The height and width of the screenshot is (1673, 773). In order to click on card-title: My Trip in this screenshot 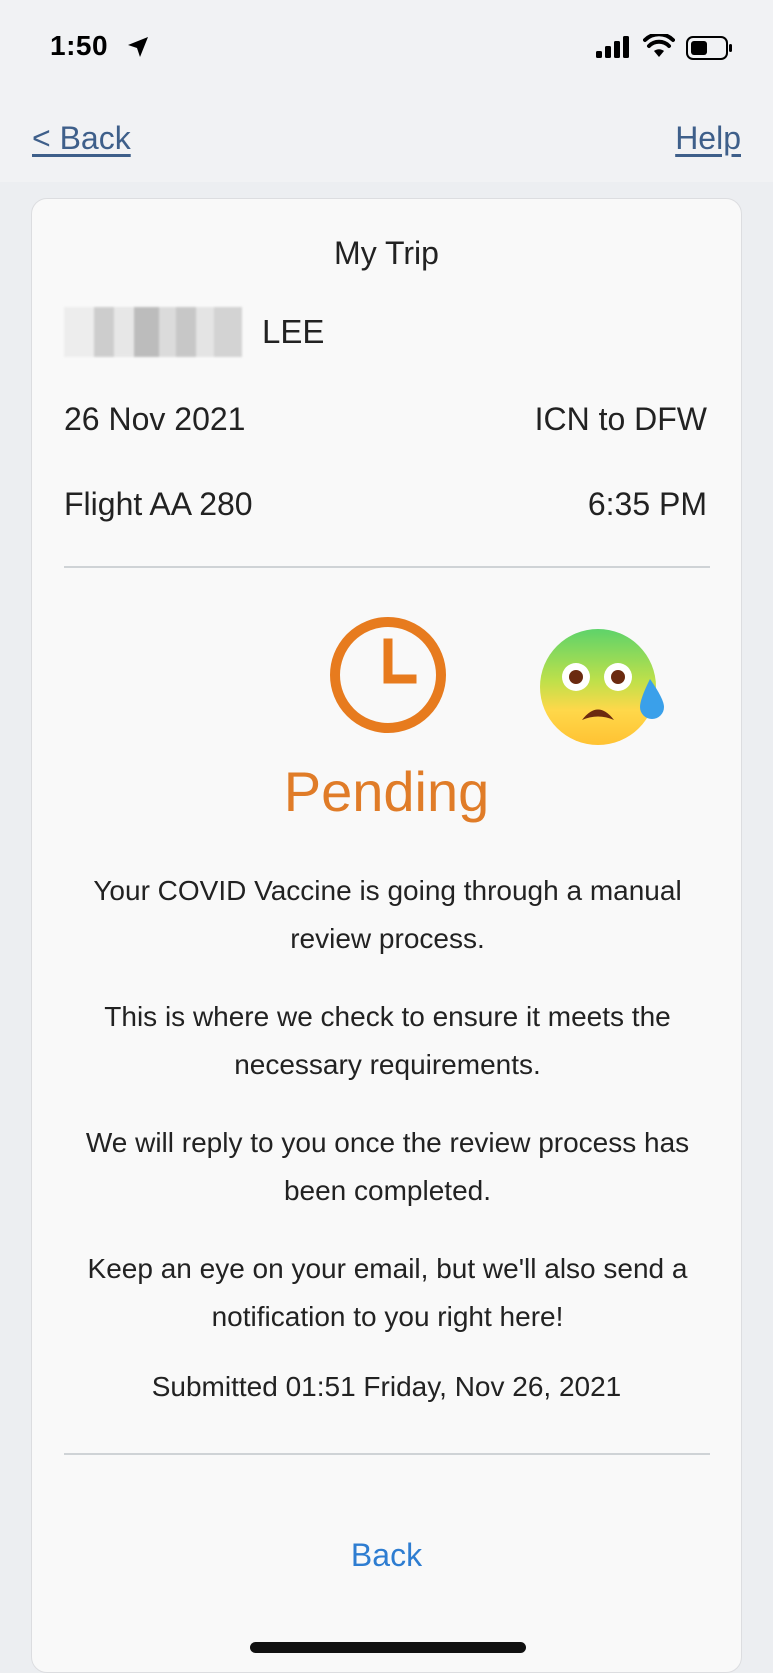, I will do `click(386, 253)`.